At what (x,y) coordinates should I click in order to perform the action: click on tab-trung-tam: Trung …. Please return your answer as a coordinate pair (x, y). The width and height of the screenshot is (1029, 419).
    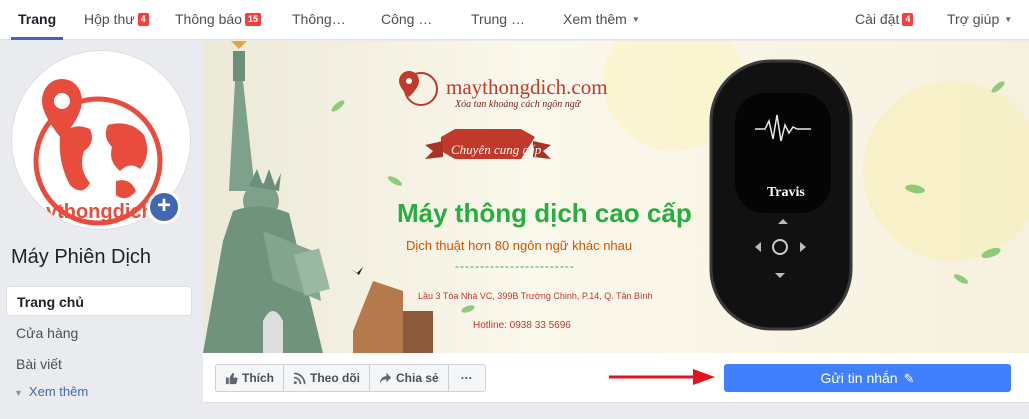
    Looking at the image, I should click on (498, 20).